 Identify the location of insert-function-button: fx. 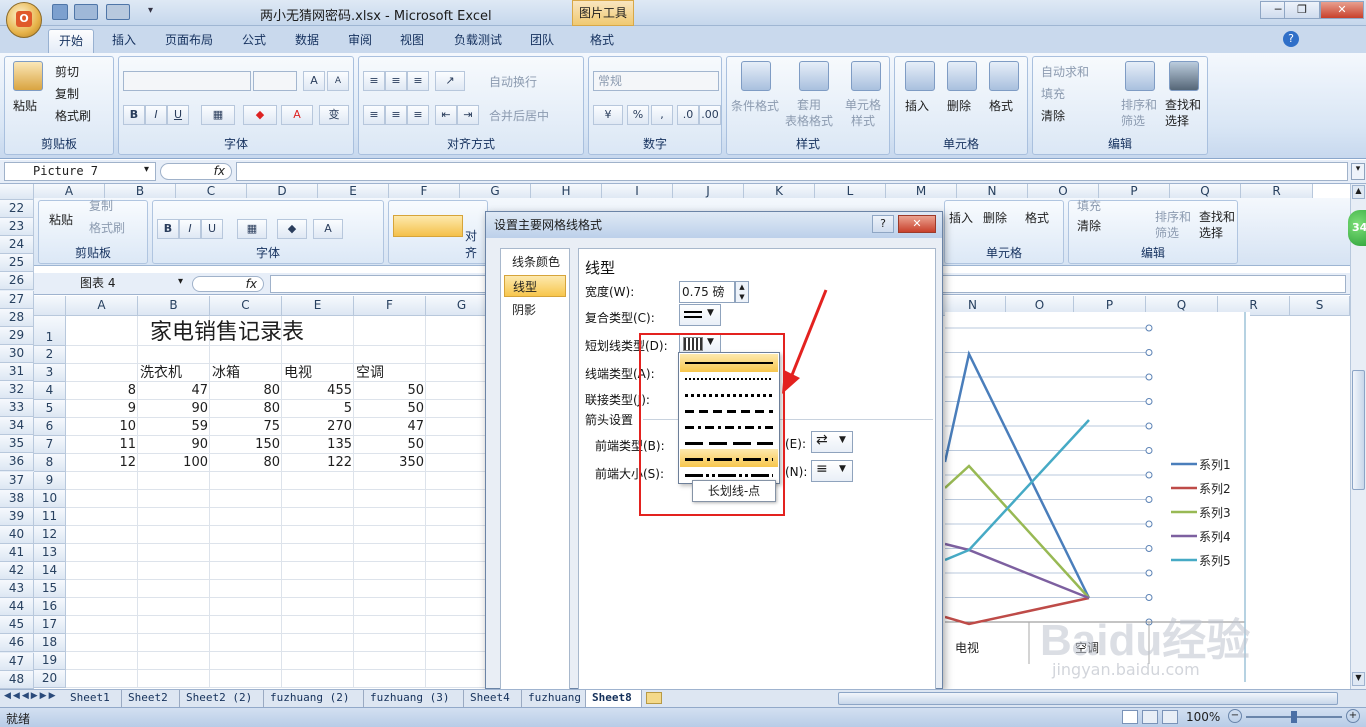
(196, 171).